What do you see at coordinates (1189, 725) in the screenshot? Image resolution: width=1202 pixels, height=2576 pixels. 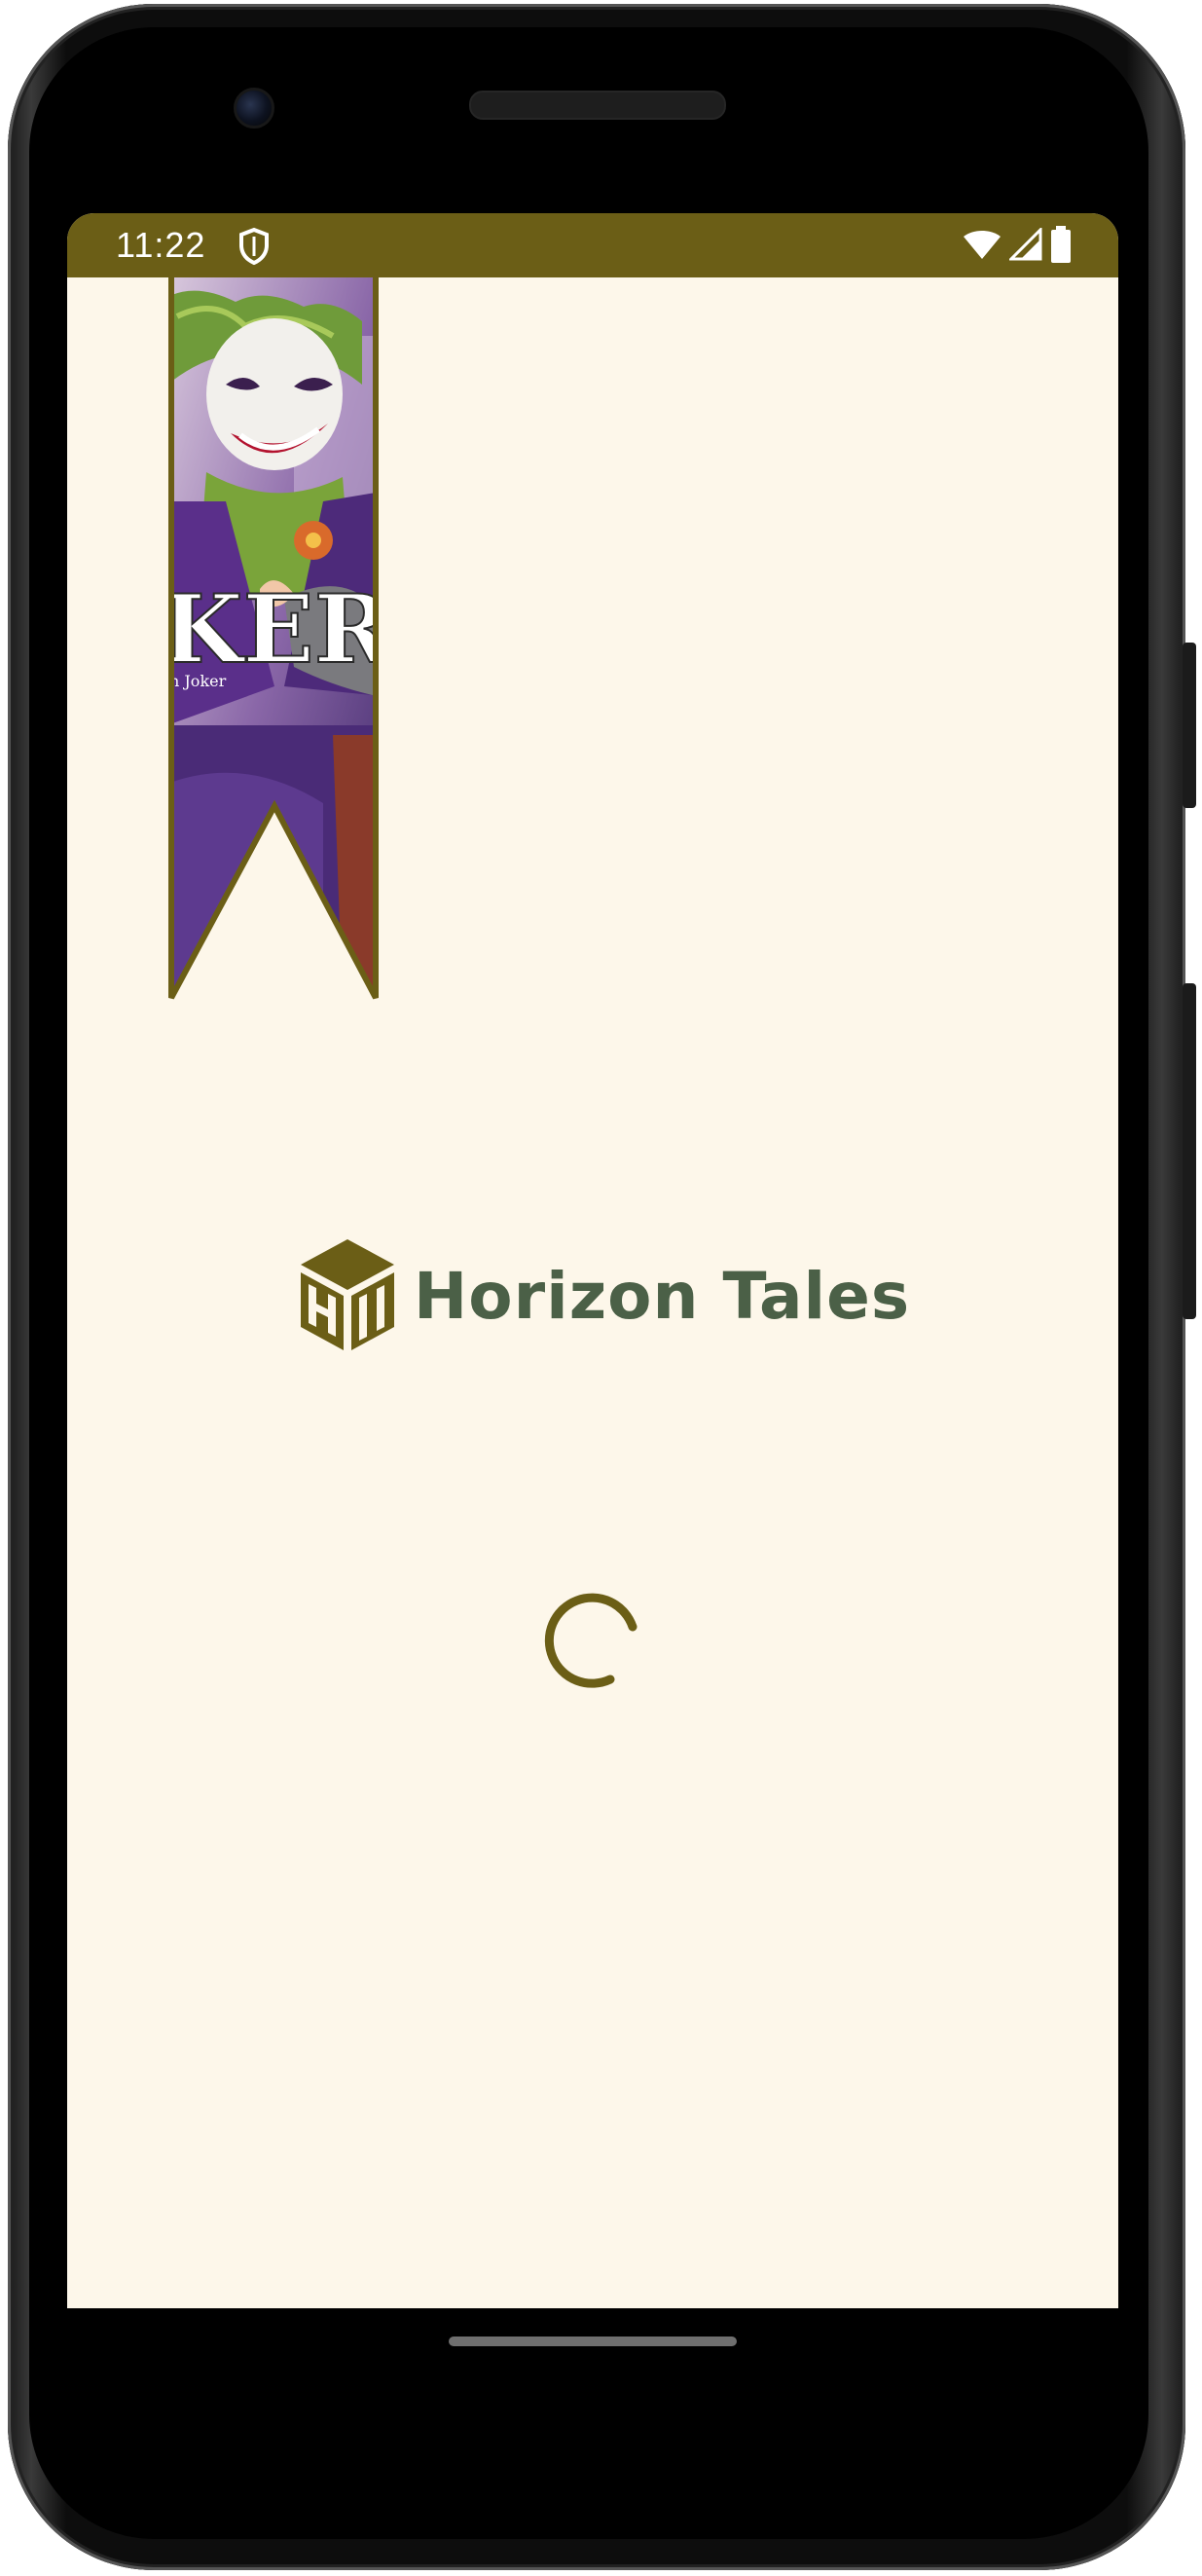 I see `power-button` at bounding box center [1189, 725].